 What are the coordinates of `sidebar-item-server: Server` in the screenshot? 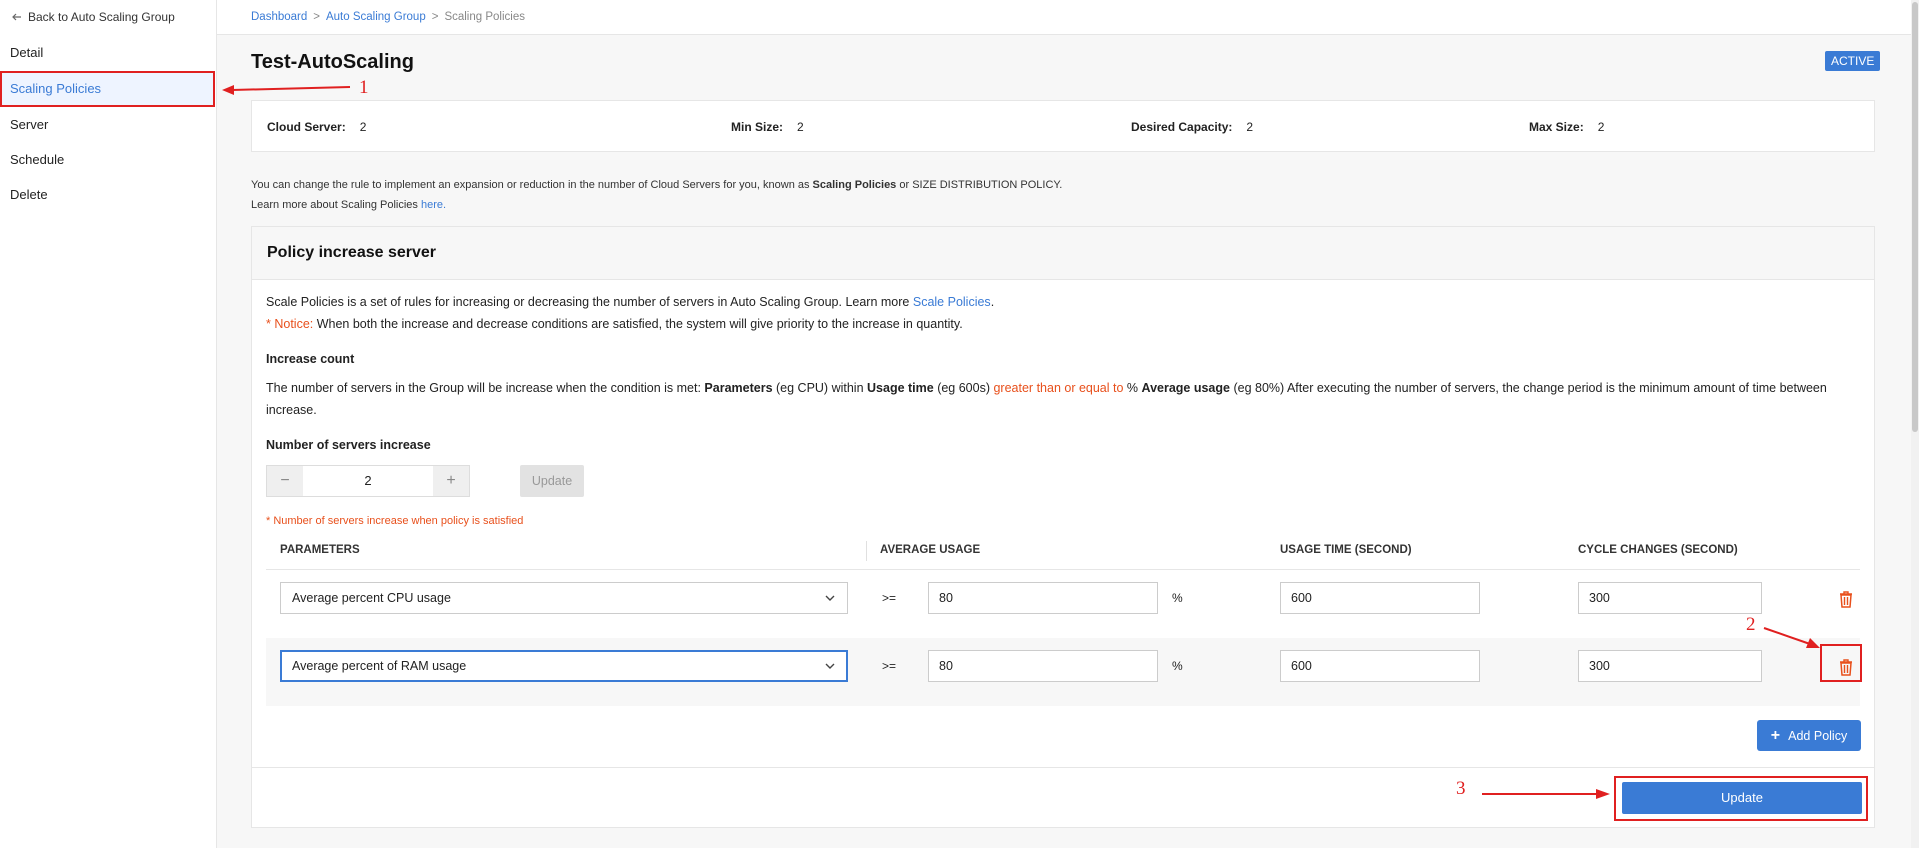 It's located at (107, 125).